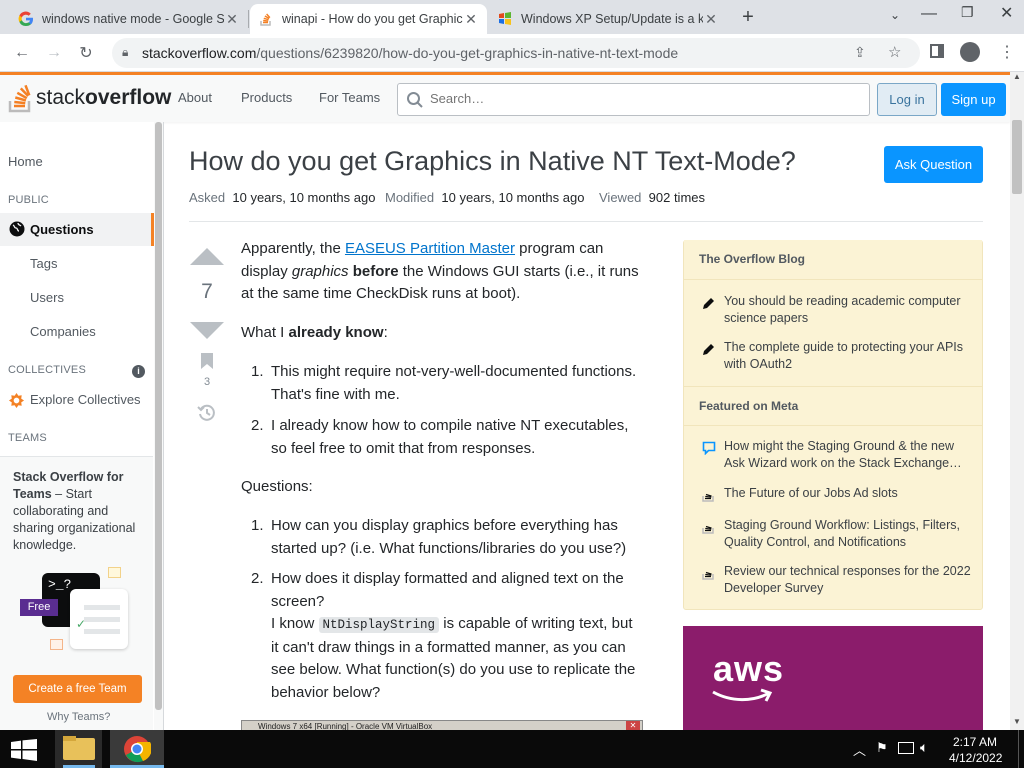  I want to click on easeus-link: EASEUS Partition Master, so click(430, 248).